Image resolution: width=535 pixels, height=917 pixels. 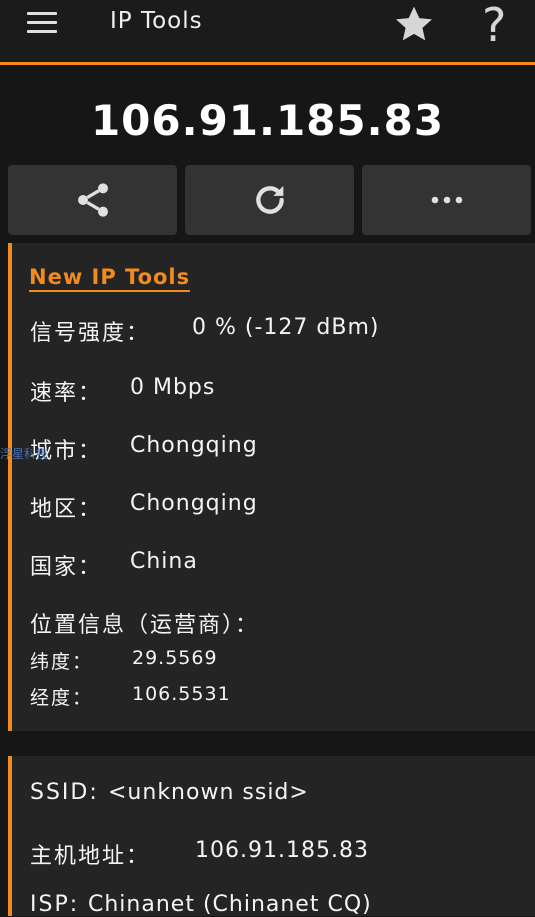 I want to click on share-button, so click(x=92, y=200).